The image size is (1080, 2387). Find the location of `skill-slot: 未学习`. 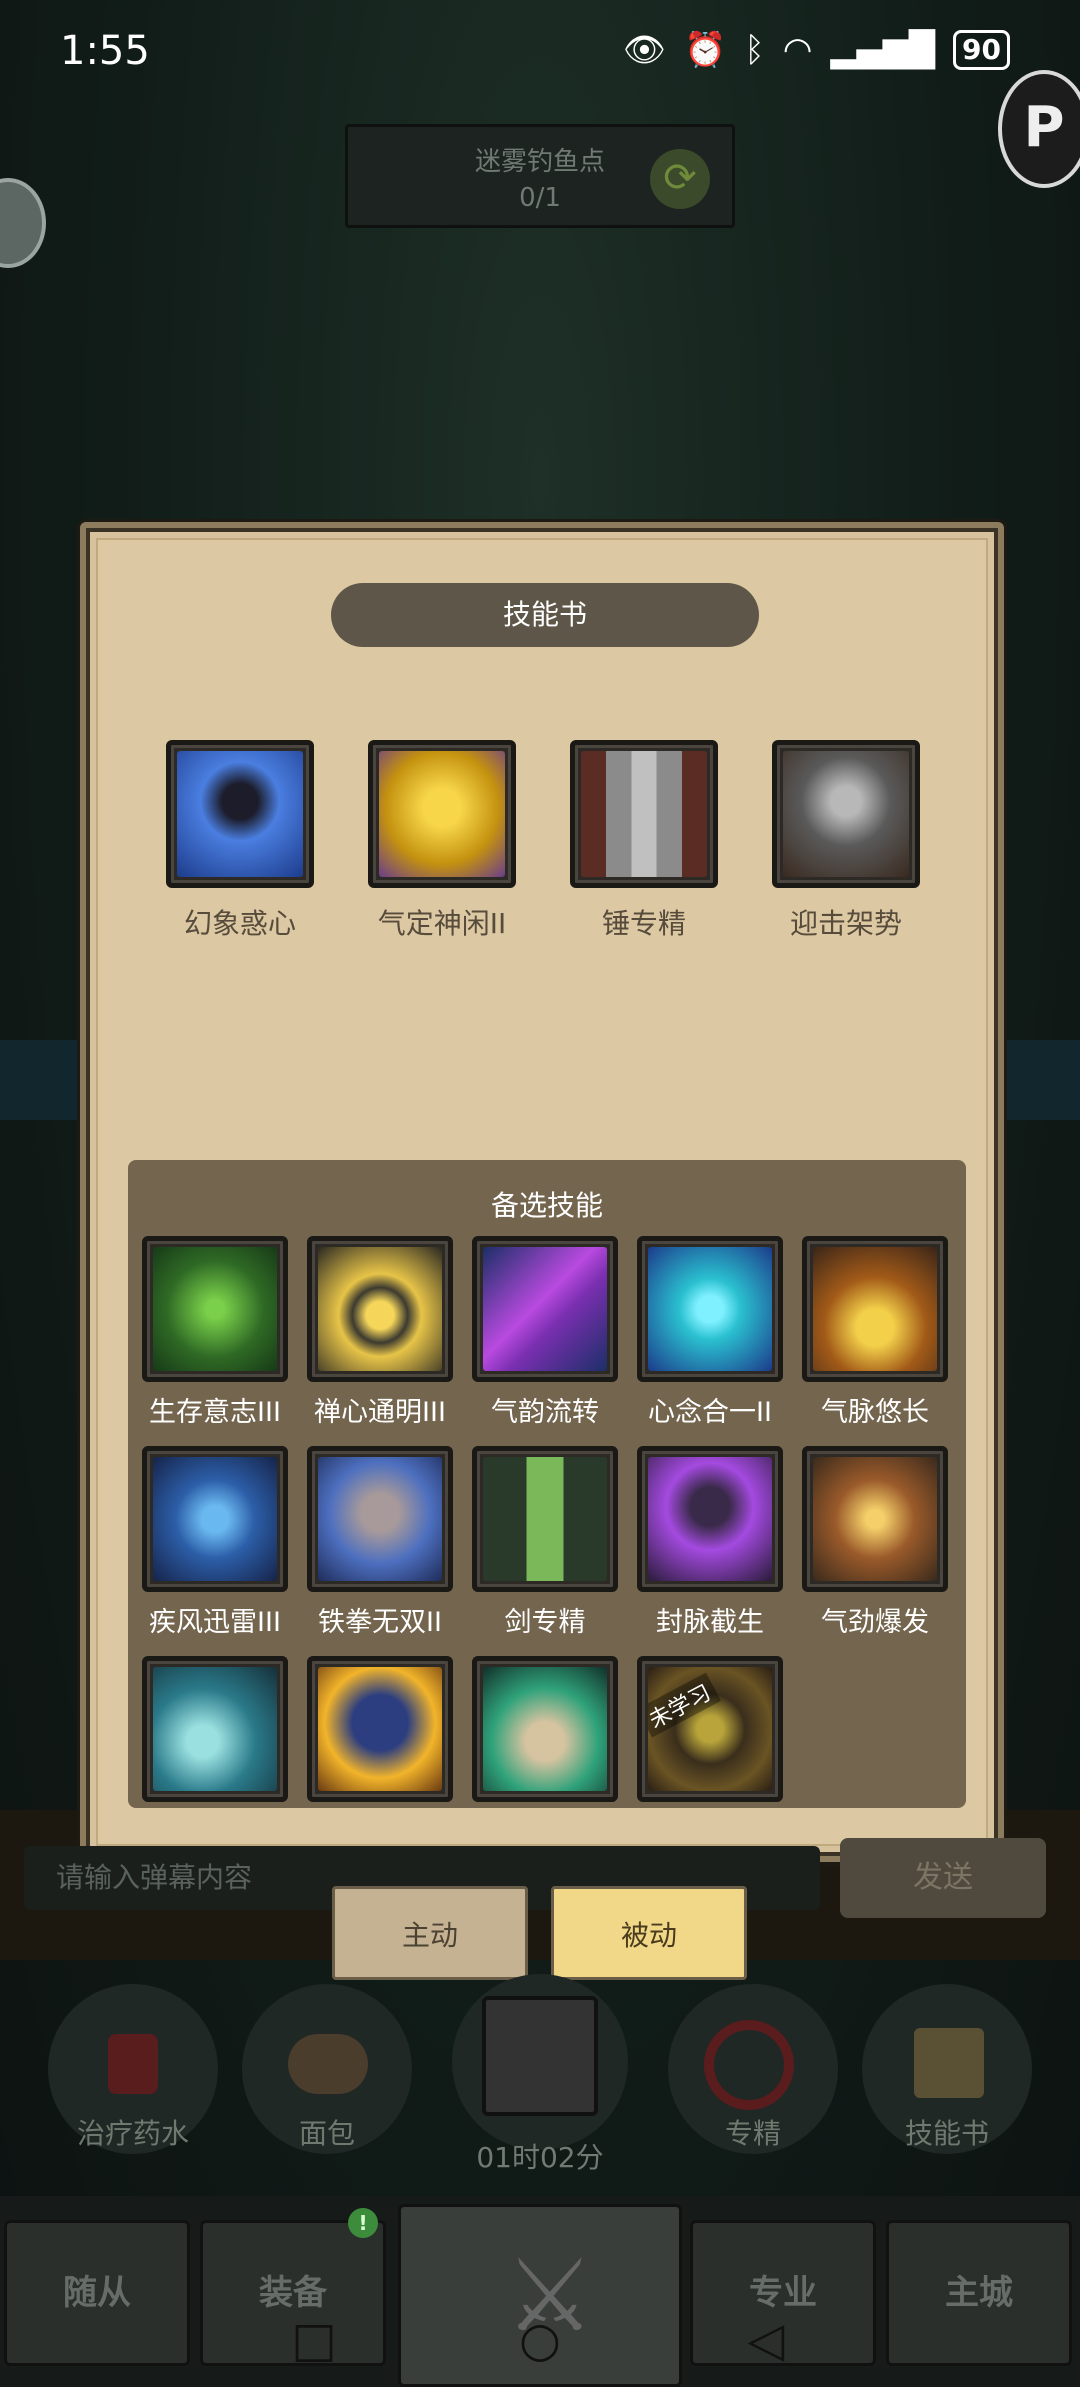

skill-slot: 未学习 is located at coordinates (710, 1761).